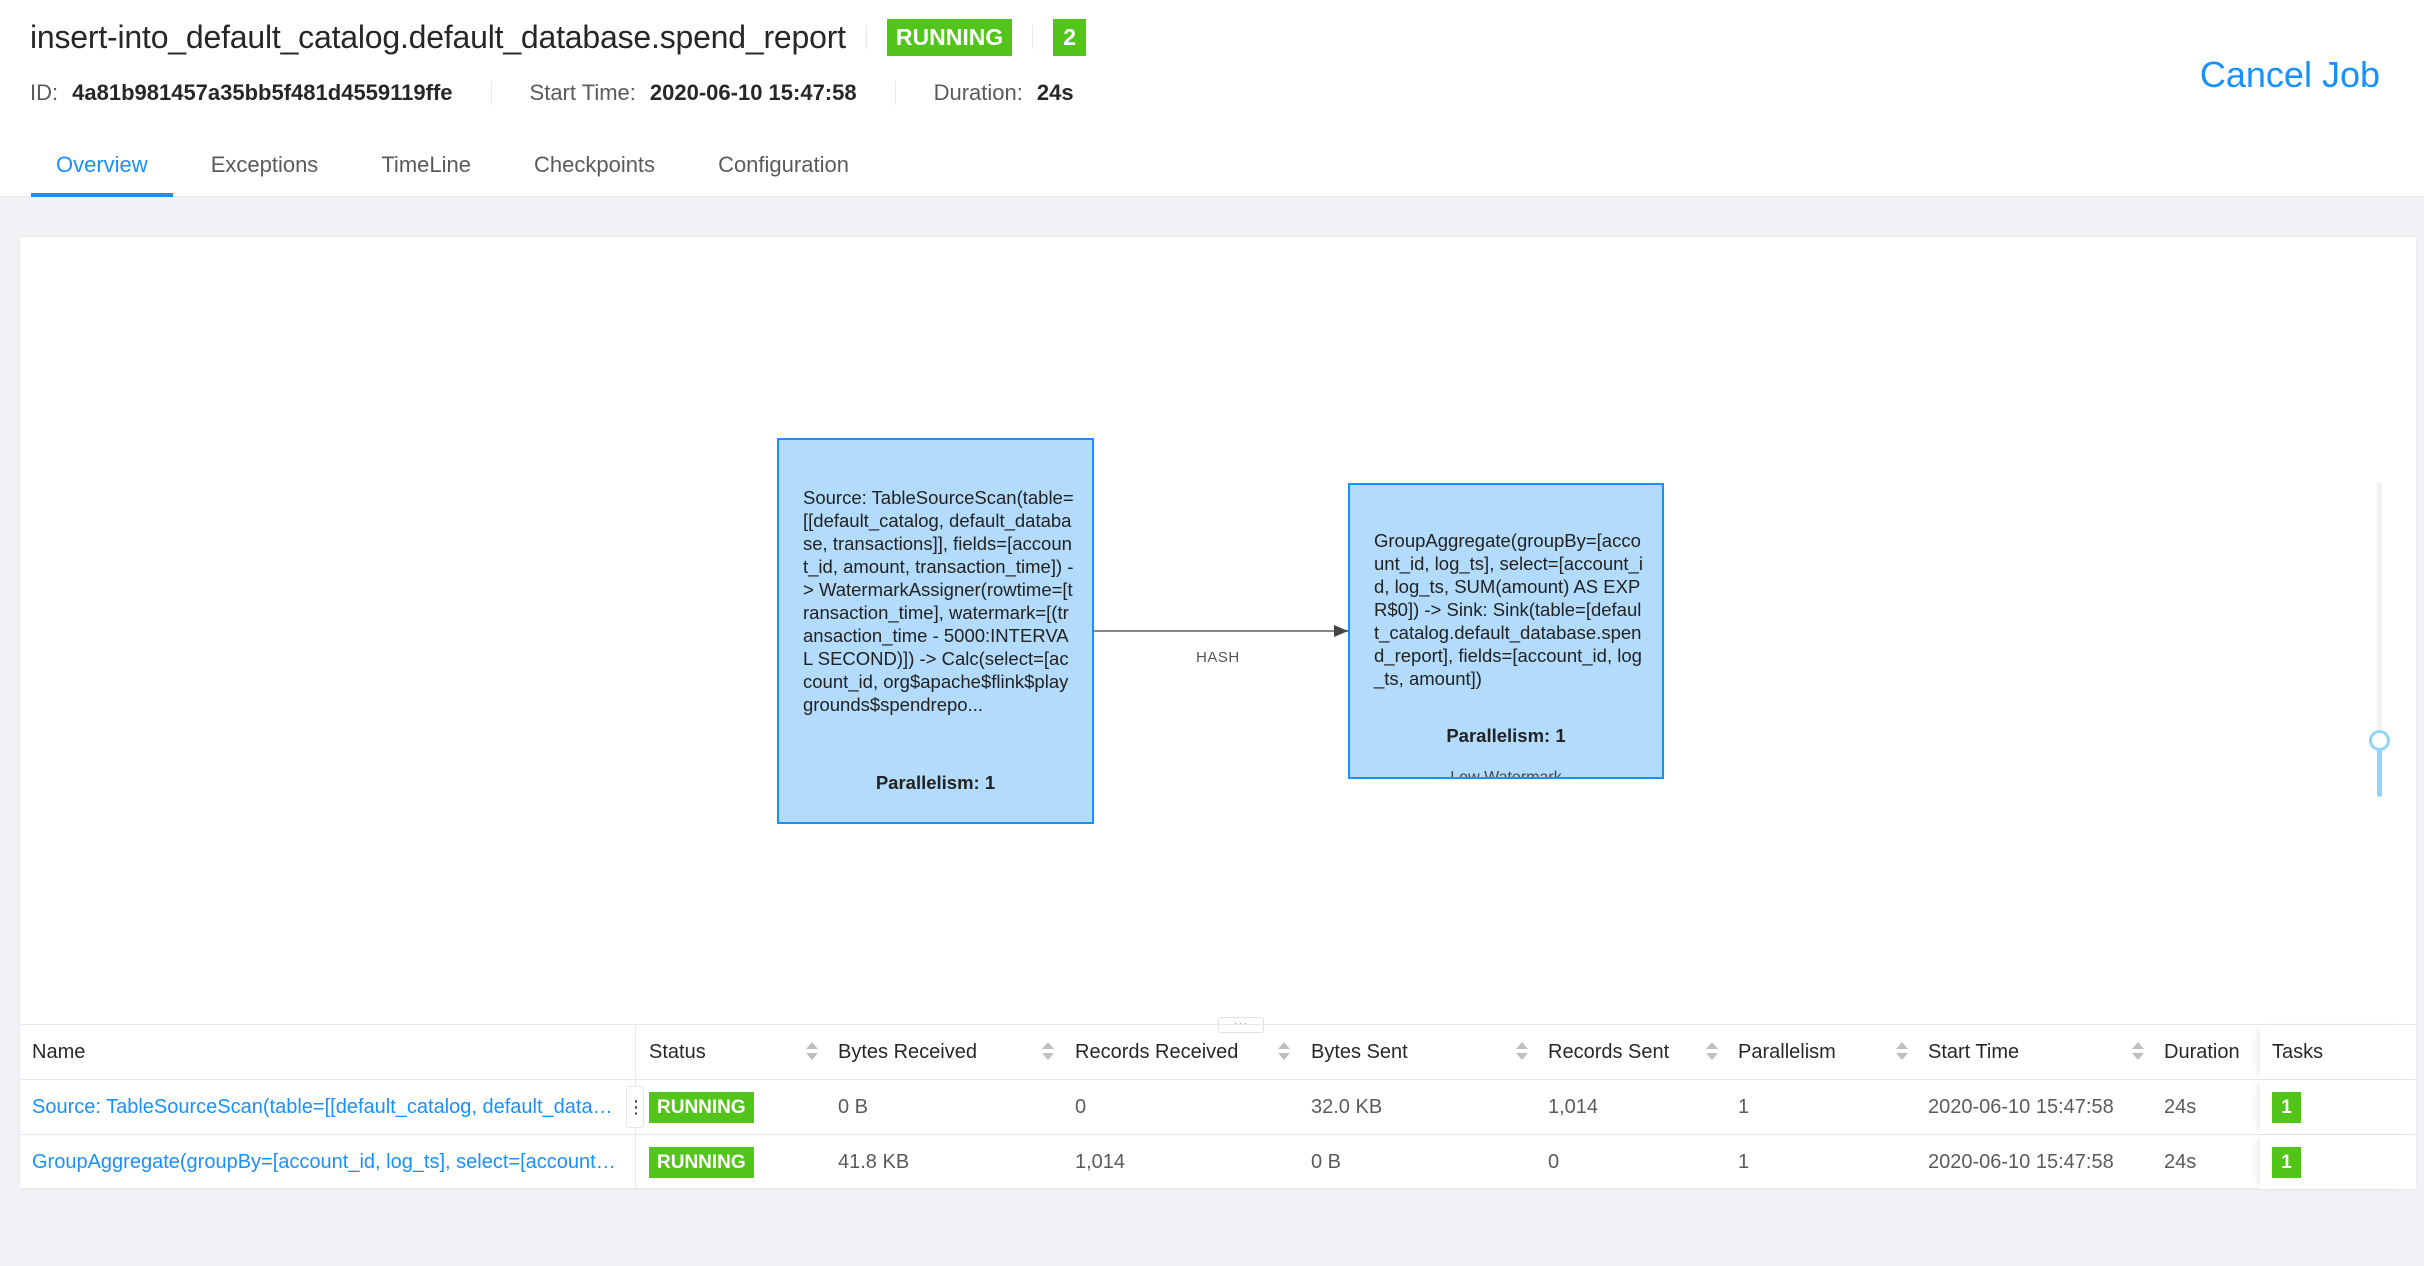 This screenshot has width=2424, height=1266. Describe the element at coordinates (1222, 631) in the screenshot. I see `graph-edge-line` at that location.